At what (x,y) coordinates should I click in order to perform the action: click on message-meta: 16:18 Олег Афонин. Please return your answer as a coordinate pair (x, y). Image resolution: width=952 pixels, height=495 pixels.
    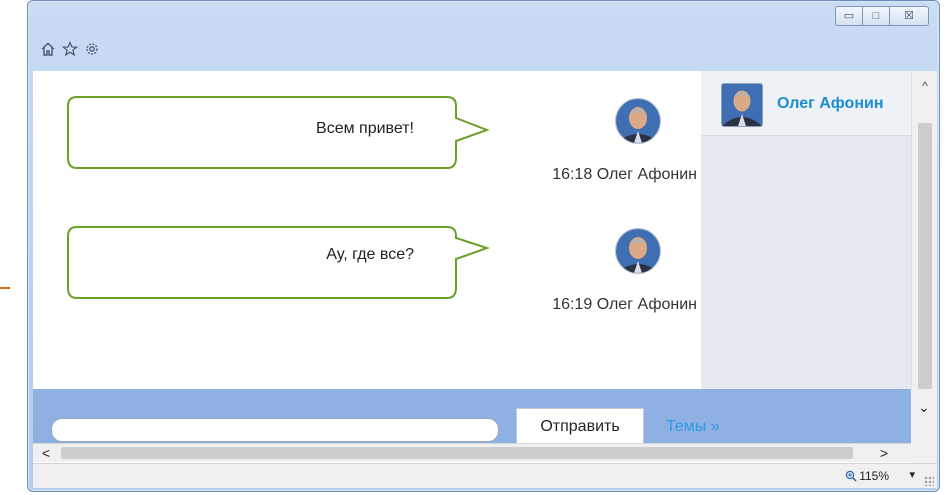
    Looking at the image, I should click on (602, 175).